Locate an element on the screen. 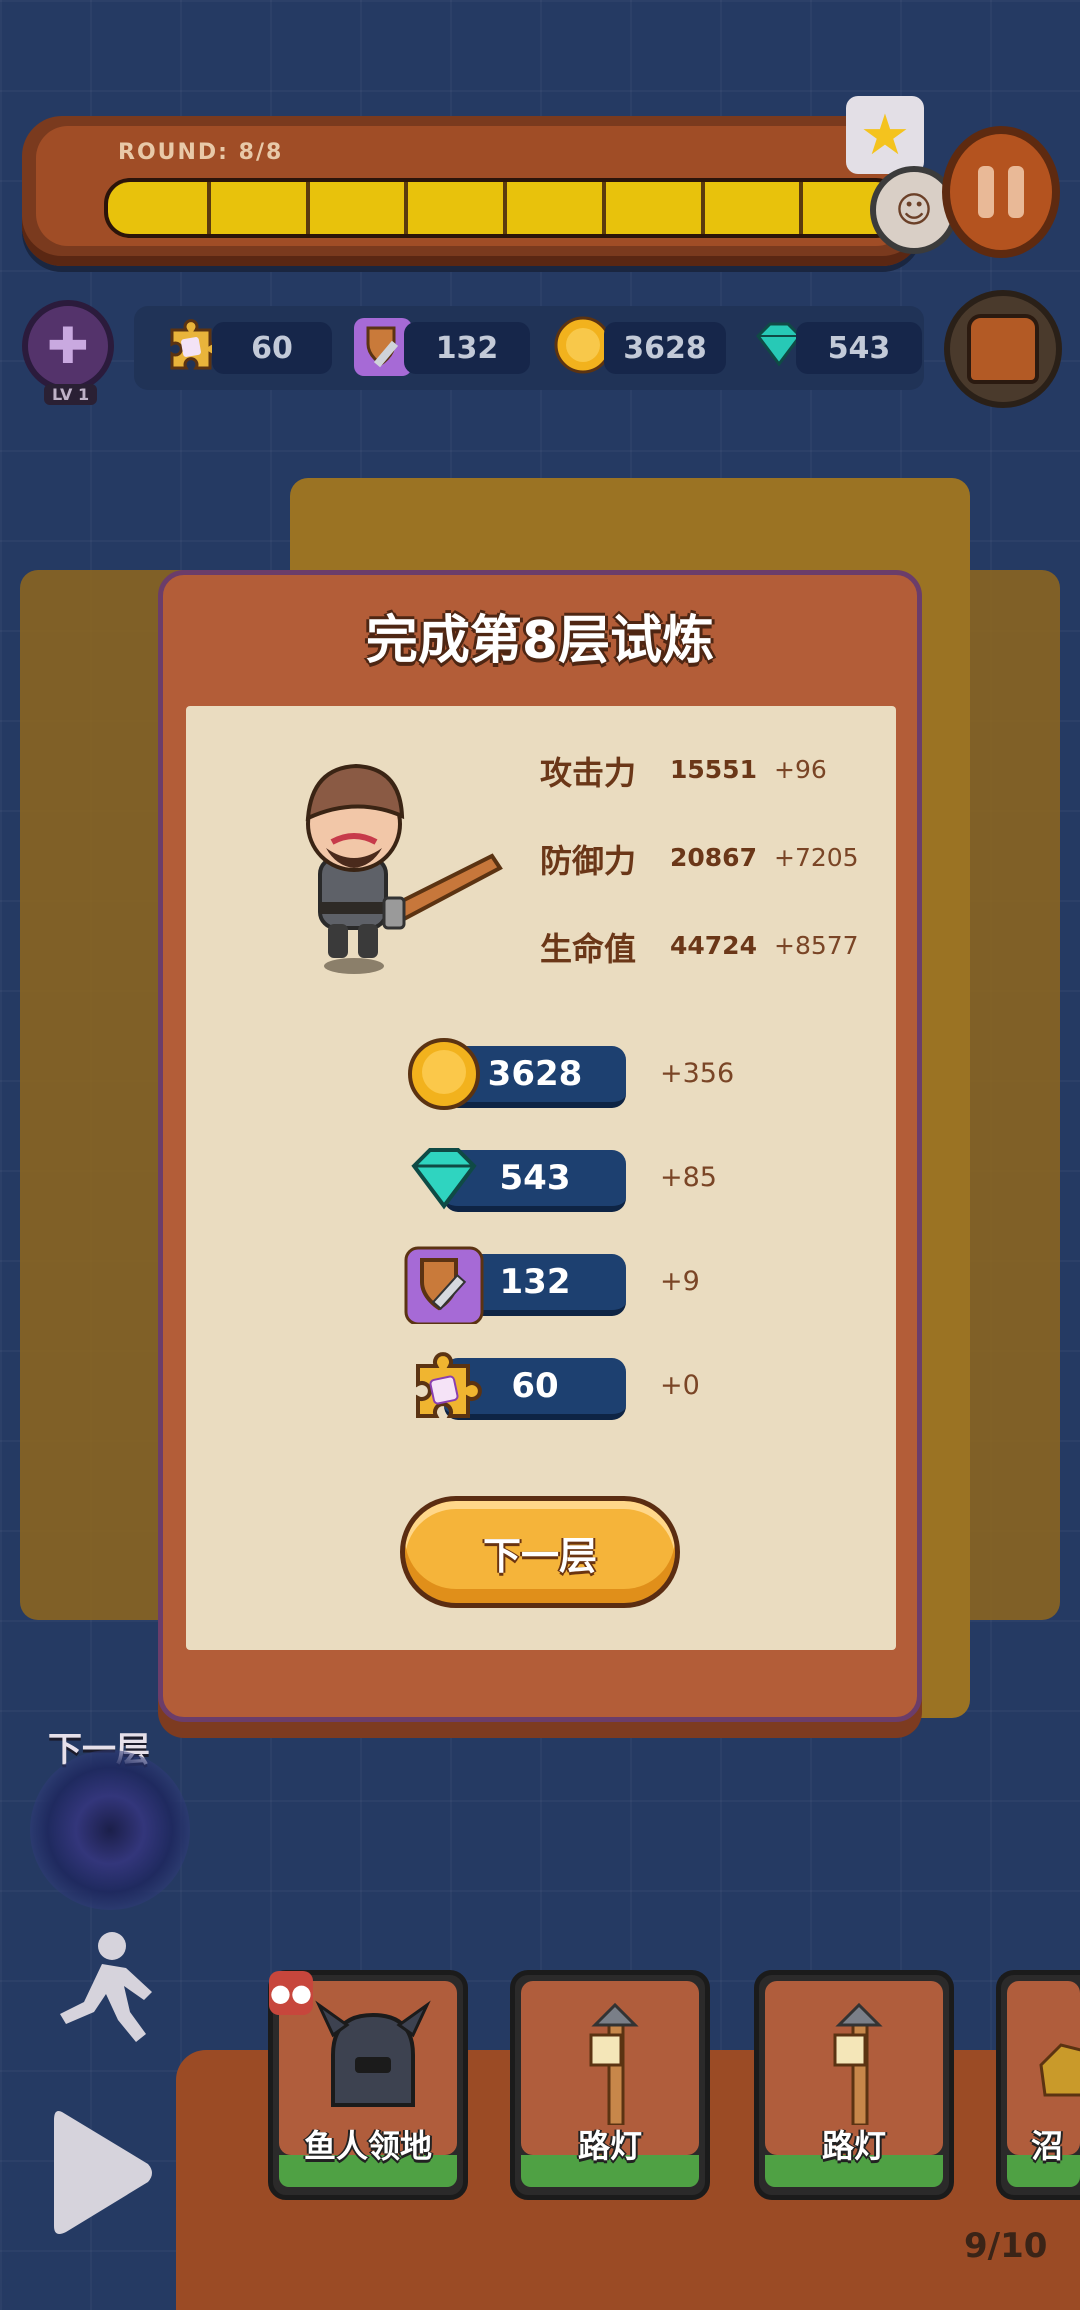 This screenshot has width=1080, height=2310. play-button is located at coordinates (104, 2173).